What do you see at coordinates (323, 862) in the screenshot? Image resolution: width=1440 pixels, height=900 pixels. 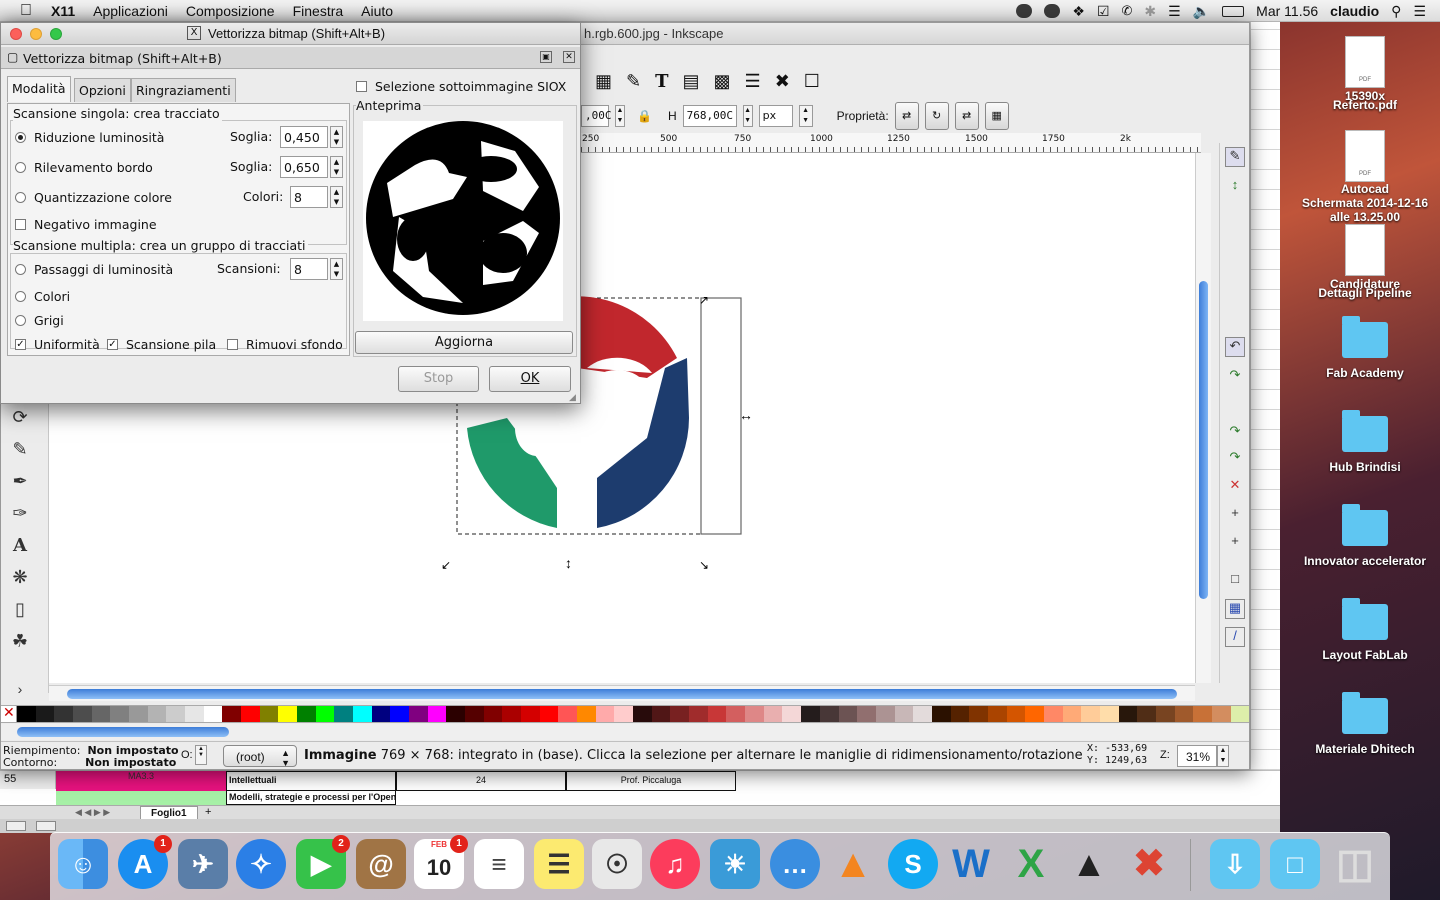 I see `facetime-icon: ▶ 2` at bounding box center [323, 862].